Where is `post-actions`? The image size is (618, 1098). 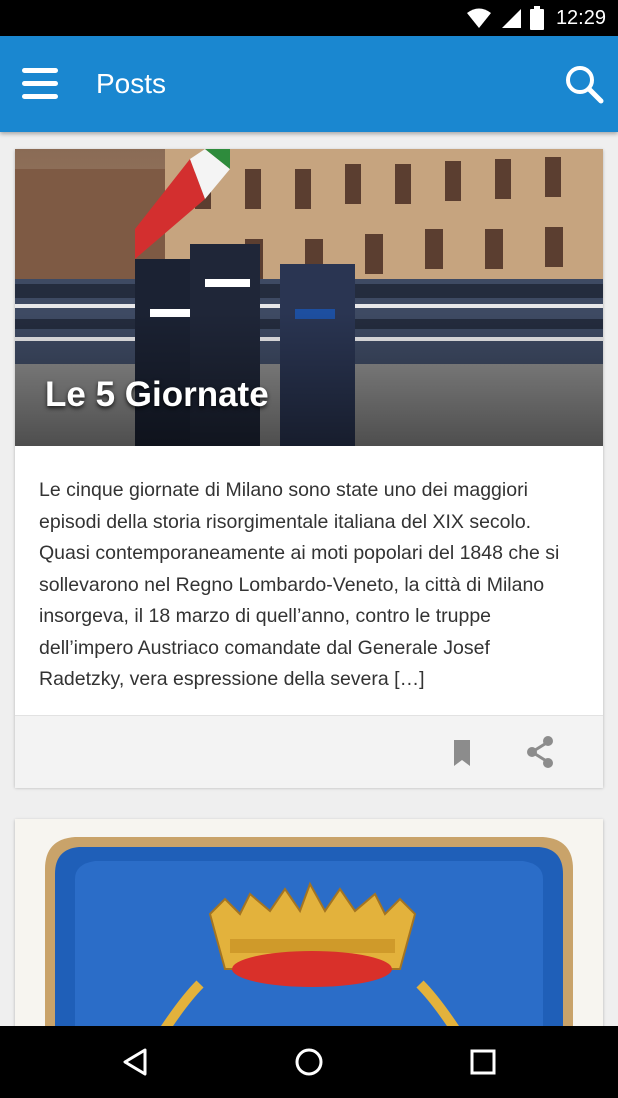 post-actions is located at coordinates (309, 751).